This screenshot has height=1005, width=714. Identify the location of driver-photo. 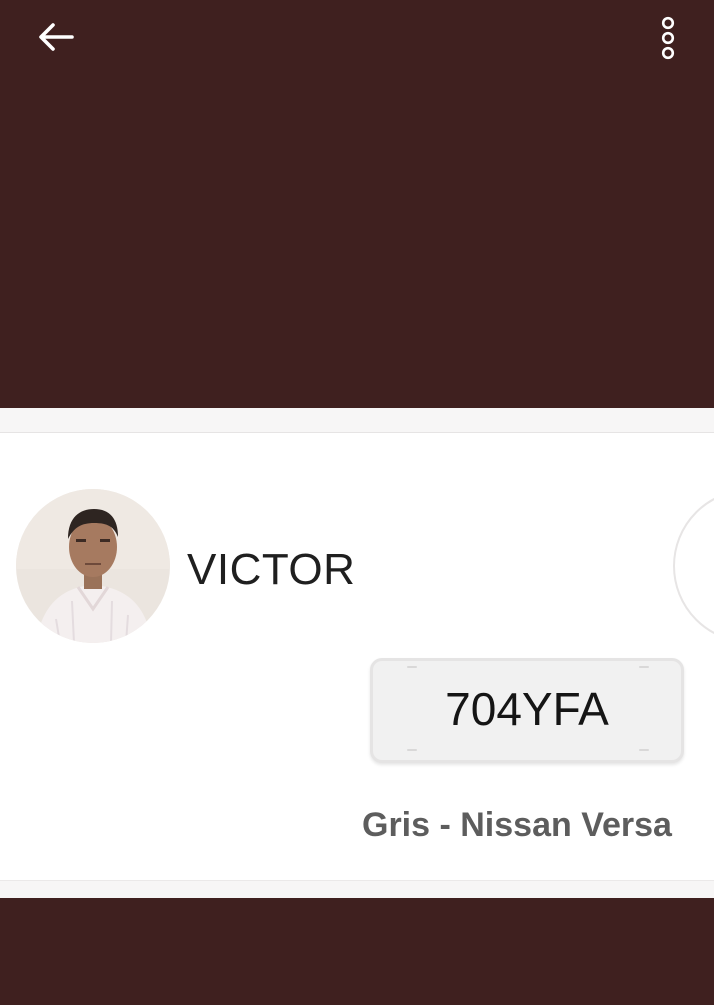
(93, 566).